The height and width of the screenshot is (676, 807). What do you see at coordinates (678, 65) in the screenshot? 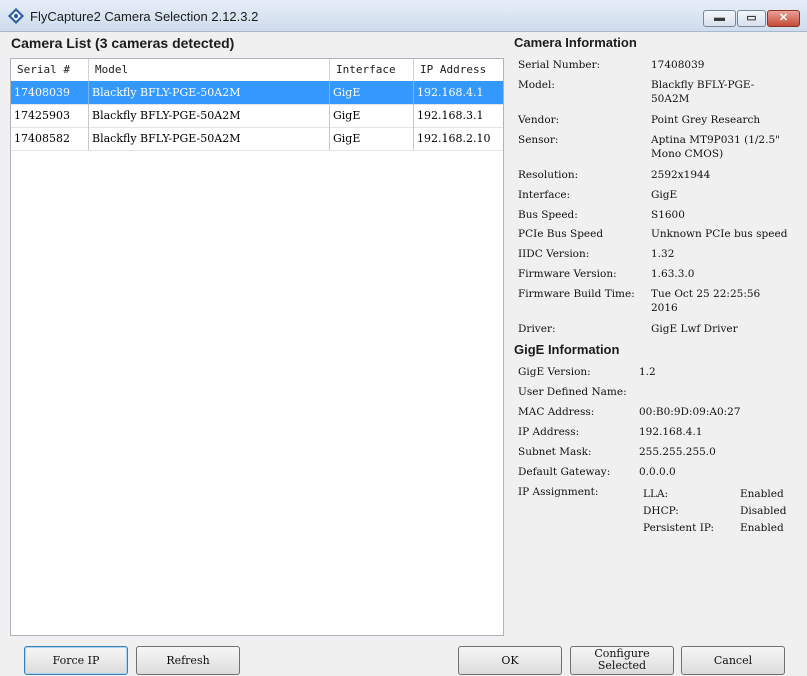
I see `serial-number-value: 17408039` at bounding box center [678, 65].